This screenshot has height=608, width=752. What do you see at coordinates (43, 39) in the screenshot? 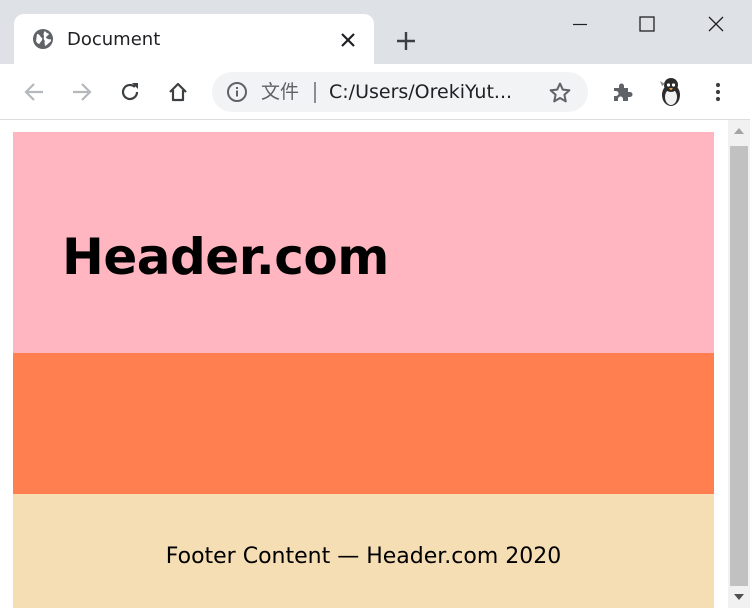
I see `globe-icon` at bounding box center [43, 39].